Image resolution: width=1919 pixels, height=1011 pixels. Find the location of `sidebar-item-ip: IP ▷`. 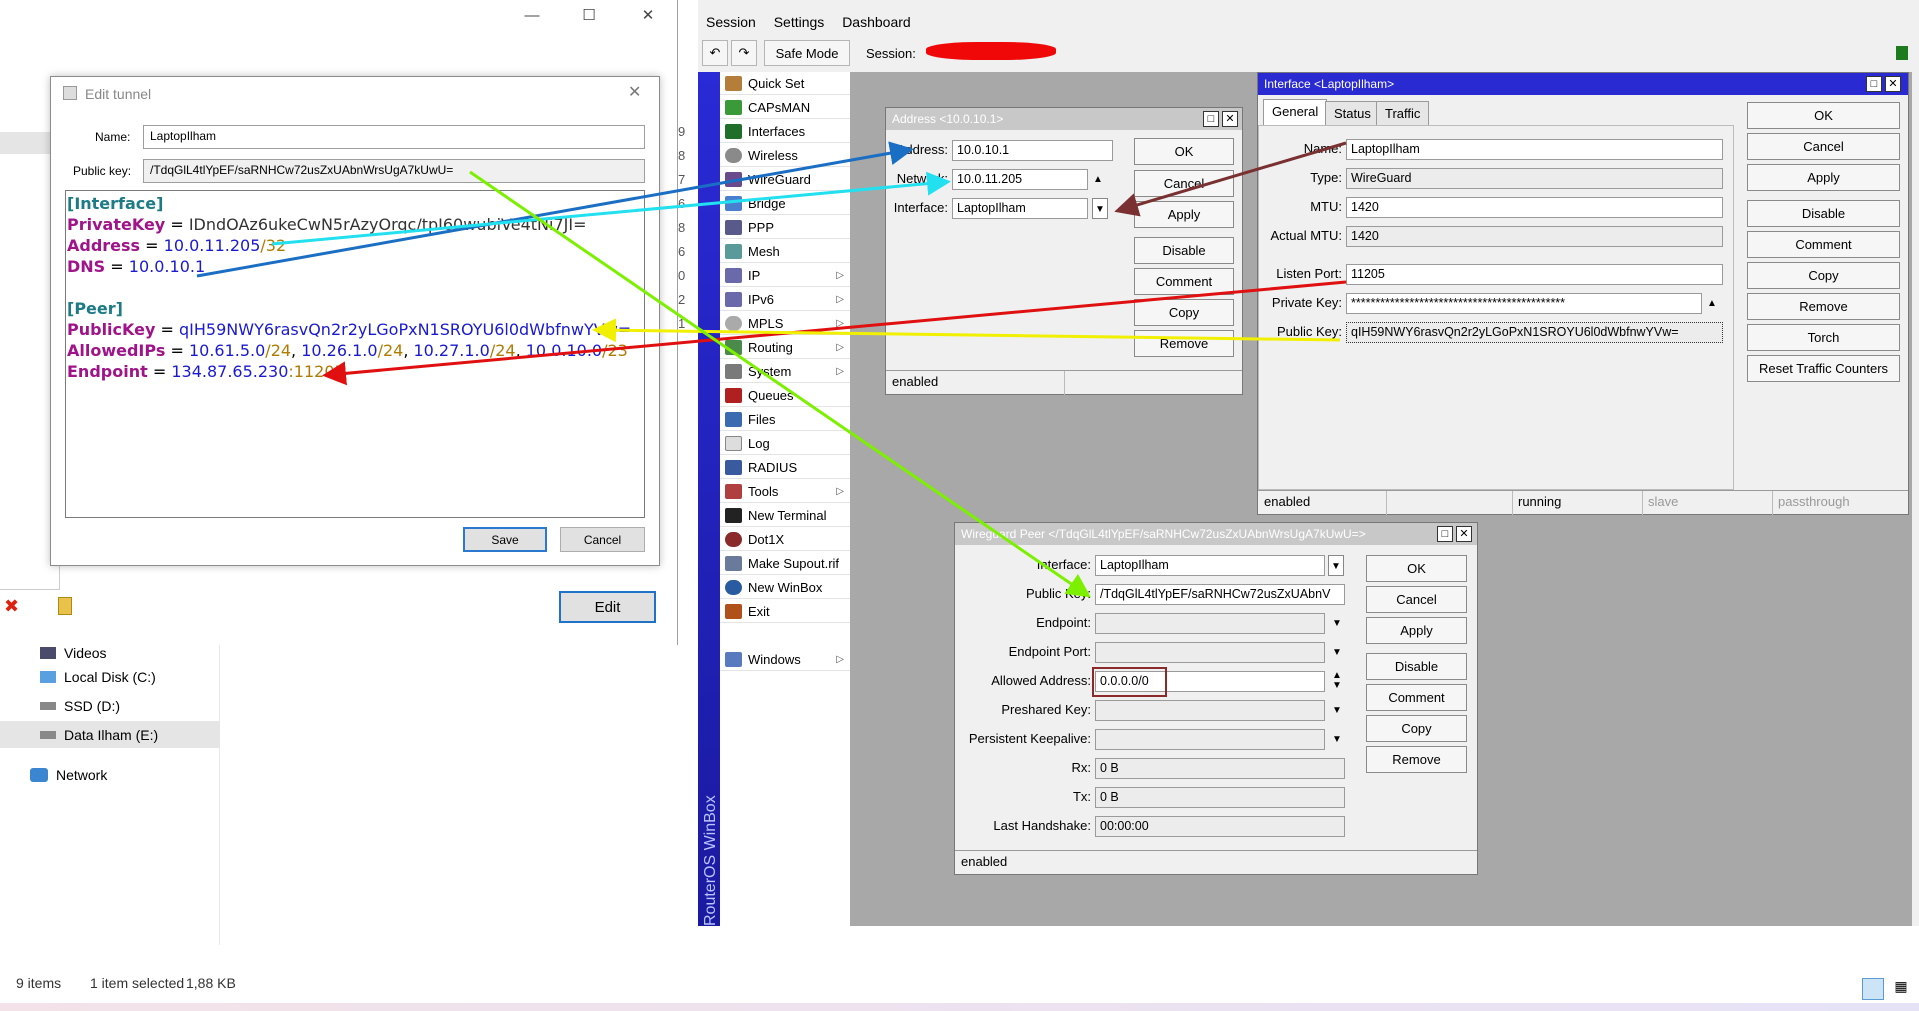

sidebar-item-ip: IP ▷ is located at coordinates (785, 275).